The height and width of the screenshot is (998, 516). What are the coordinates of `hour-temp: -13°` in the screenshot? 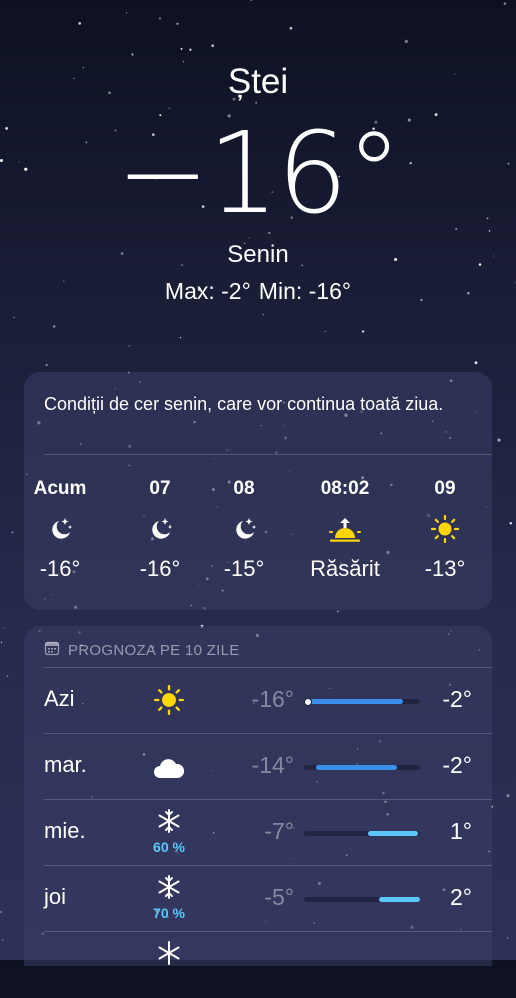 It's located at (445, 568).